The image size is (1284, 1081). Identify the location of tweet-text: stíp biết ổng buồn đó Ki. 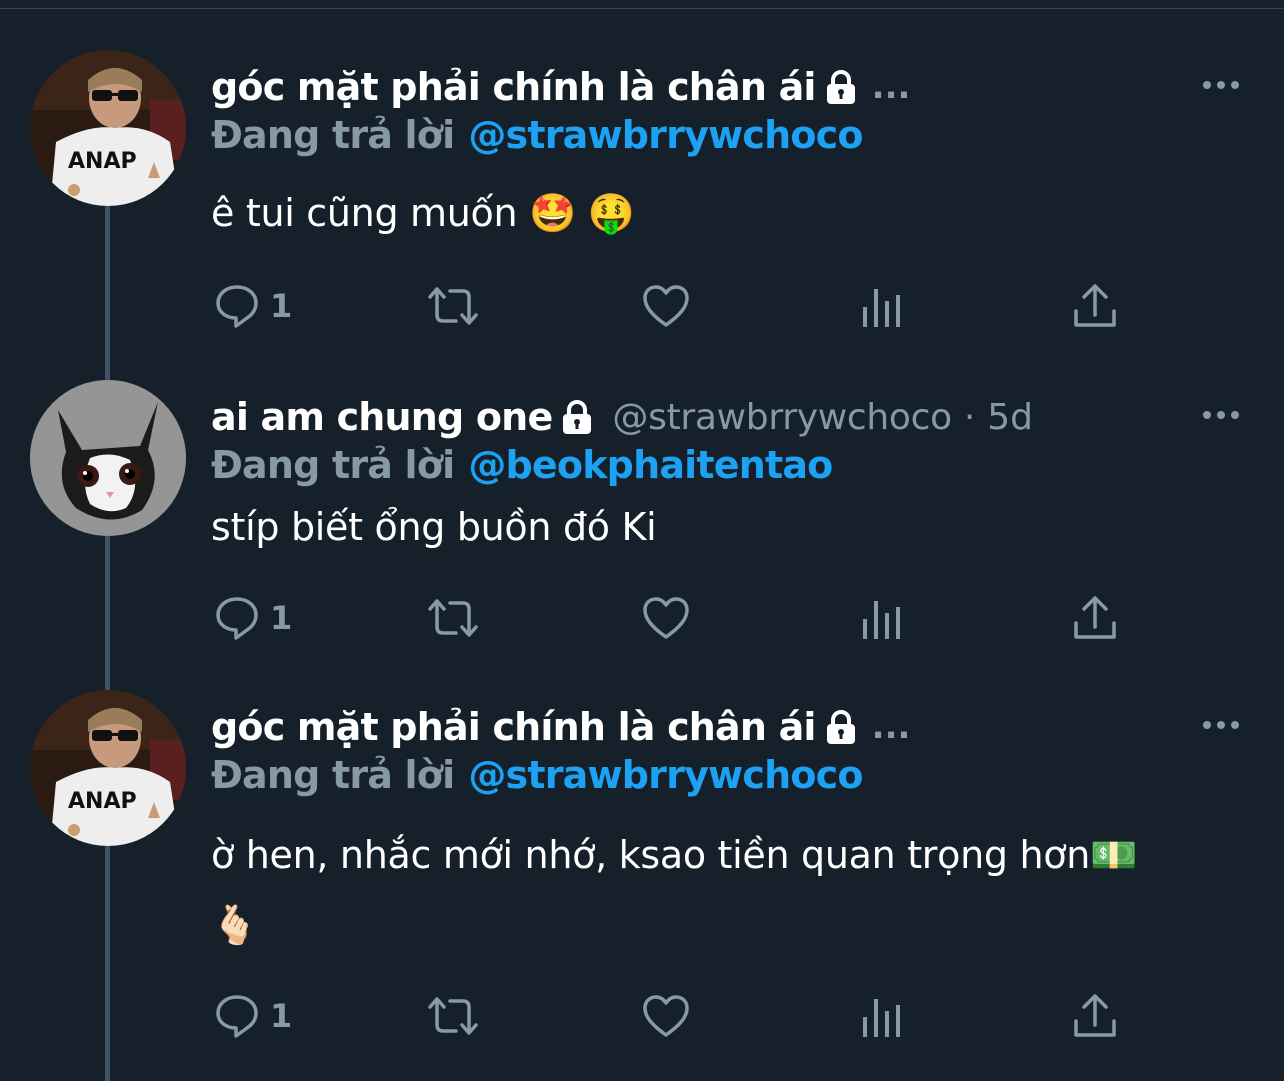
(434, 527).